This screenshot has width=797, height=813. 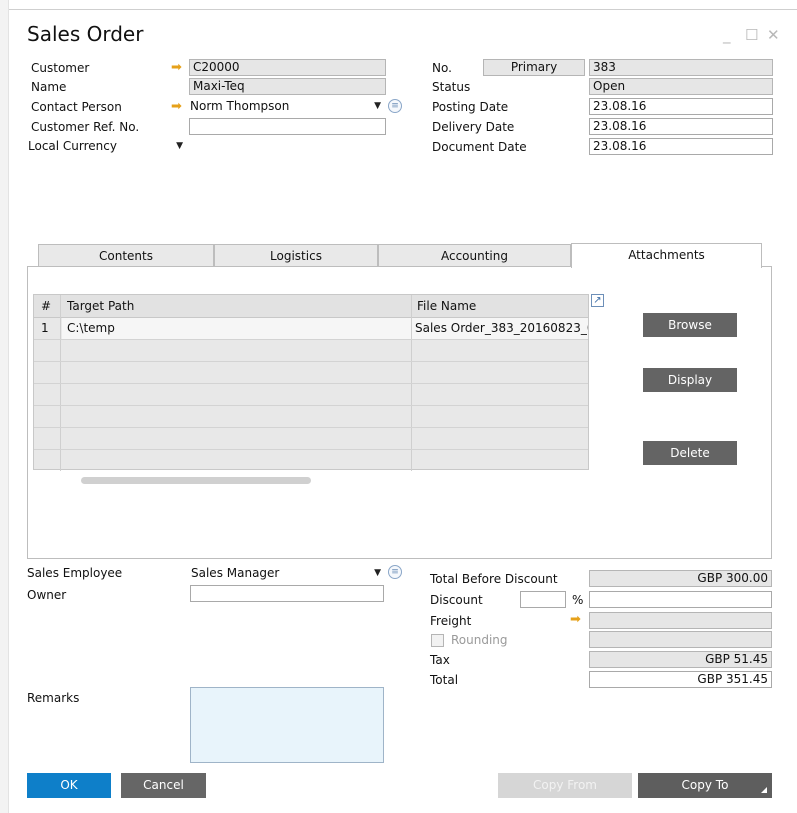 I want to click on discount-percent-input, so click(x=543, y=599).